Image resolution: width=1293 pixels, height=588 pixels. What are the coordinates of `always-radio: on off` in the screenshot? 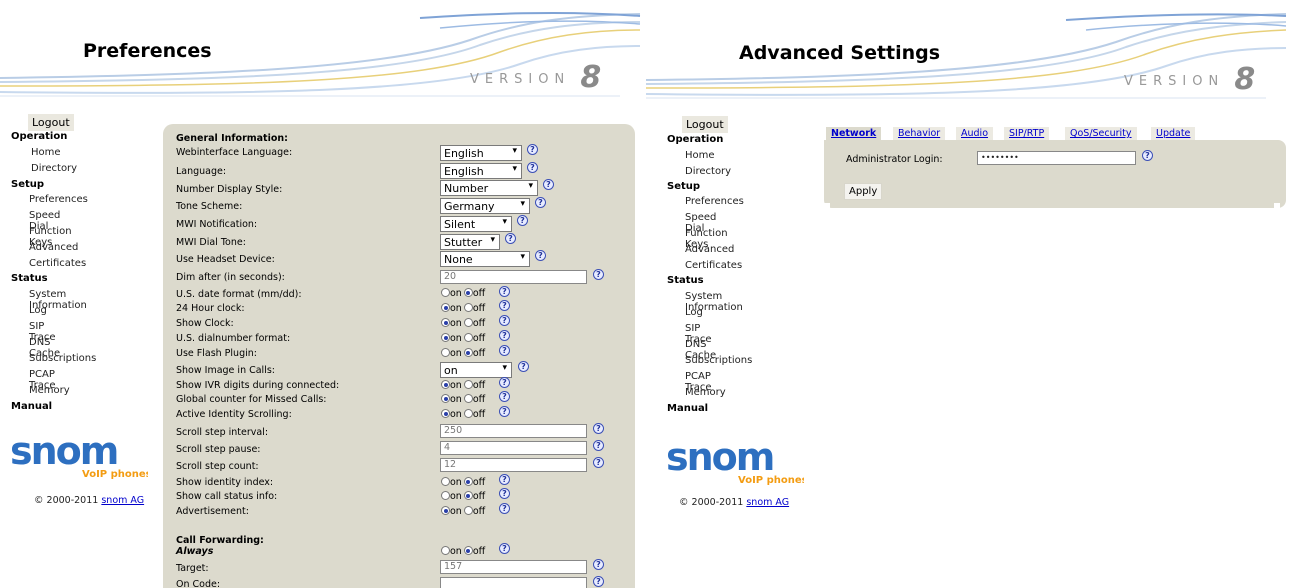 It's located at (464, 551).